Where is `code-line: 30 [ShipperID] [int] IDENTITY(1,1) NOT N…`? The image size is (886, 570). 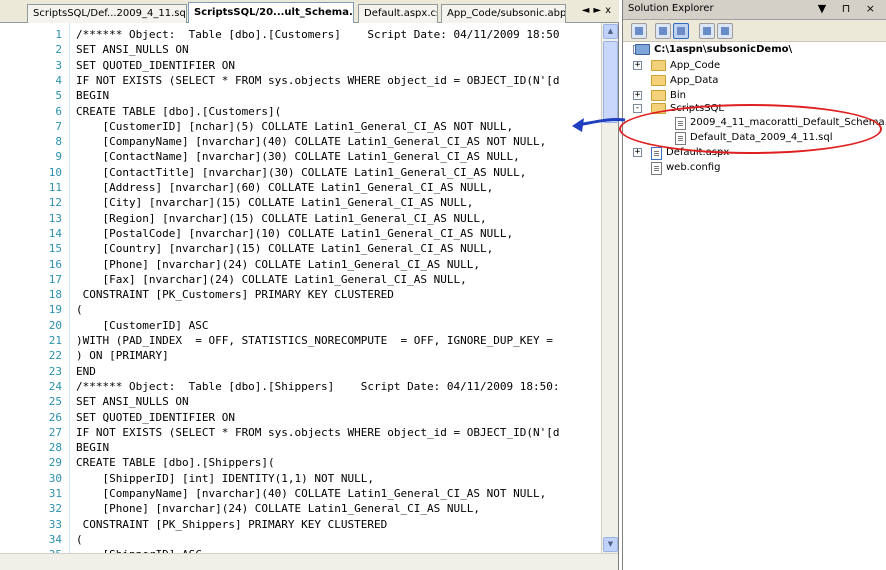 code-line: 30 [ShipperID] [int] IDENTITY(1,1) NOT N… is located at coordinates (312, 478).